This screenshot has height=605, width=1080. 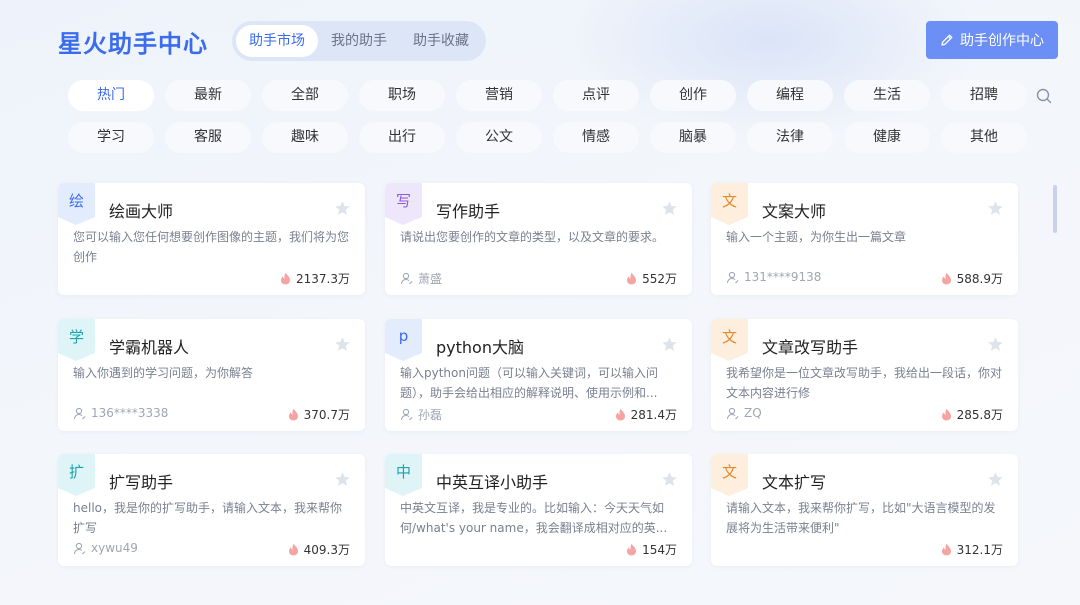 I want to click on card-author: 萧盛, so click(x=421, y=278).